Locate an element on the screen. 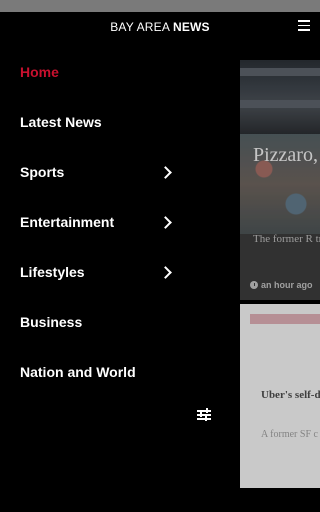 The height and width of the screenshot is (512, 320). sliders-icon is located at coordinates (204, 415).